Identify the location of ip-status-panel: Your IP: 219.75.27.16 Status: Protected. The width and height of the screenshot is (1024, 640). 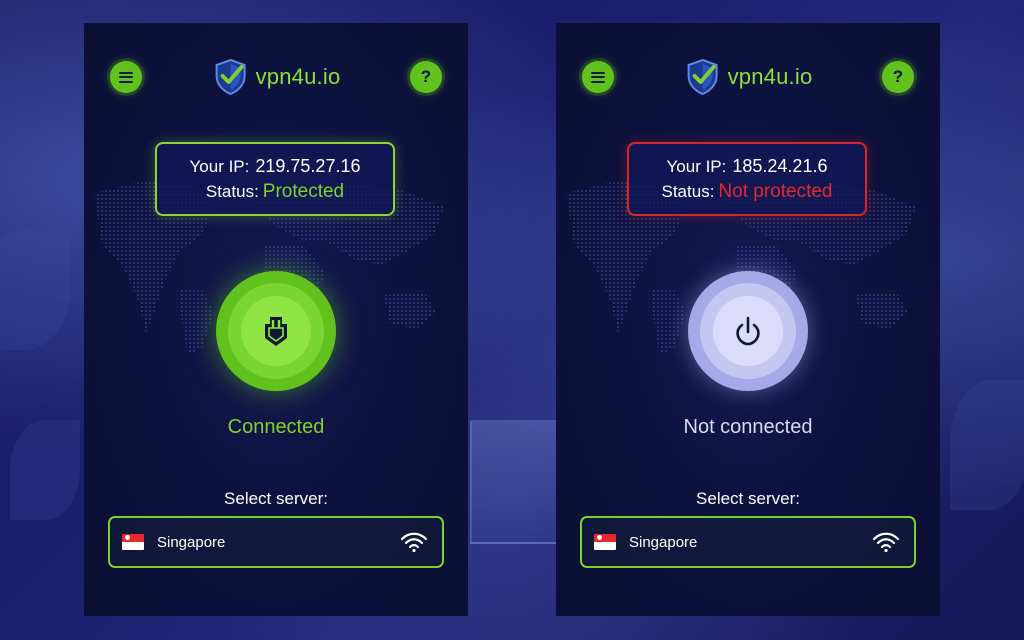
(275, 179).